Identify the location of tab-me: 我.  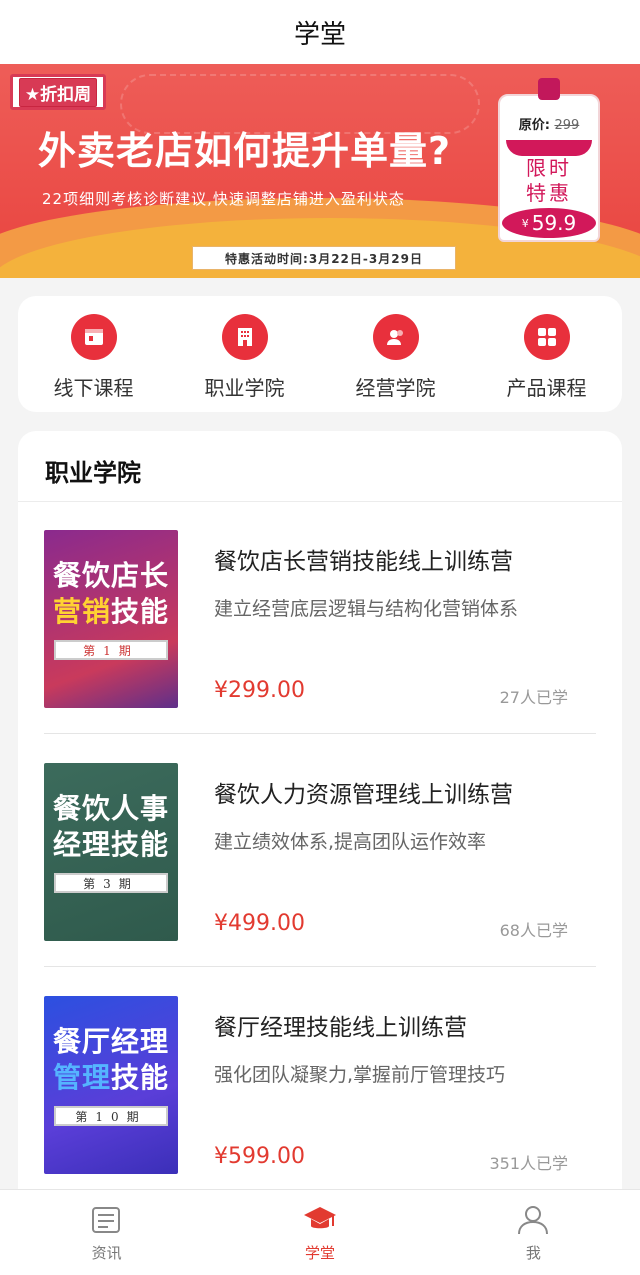
(533, 1232).